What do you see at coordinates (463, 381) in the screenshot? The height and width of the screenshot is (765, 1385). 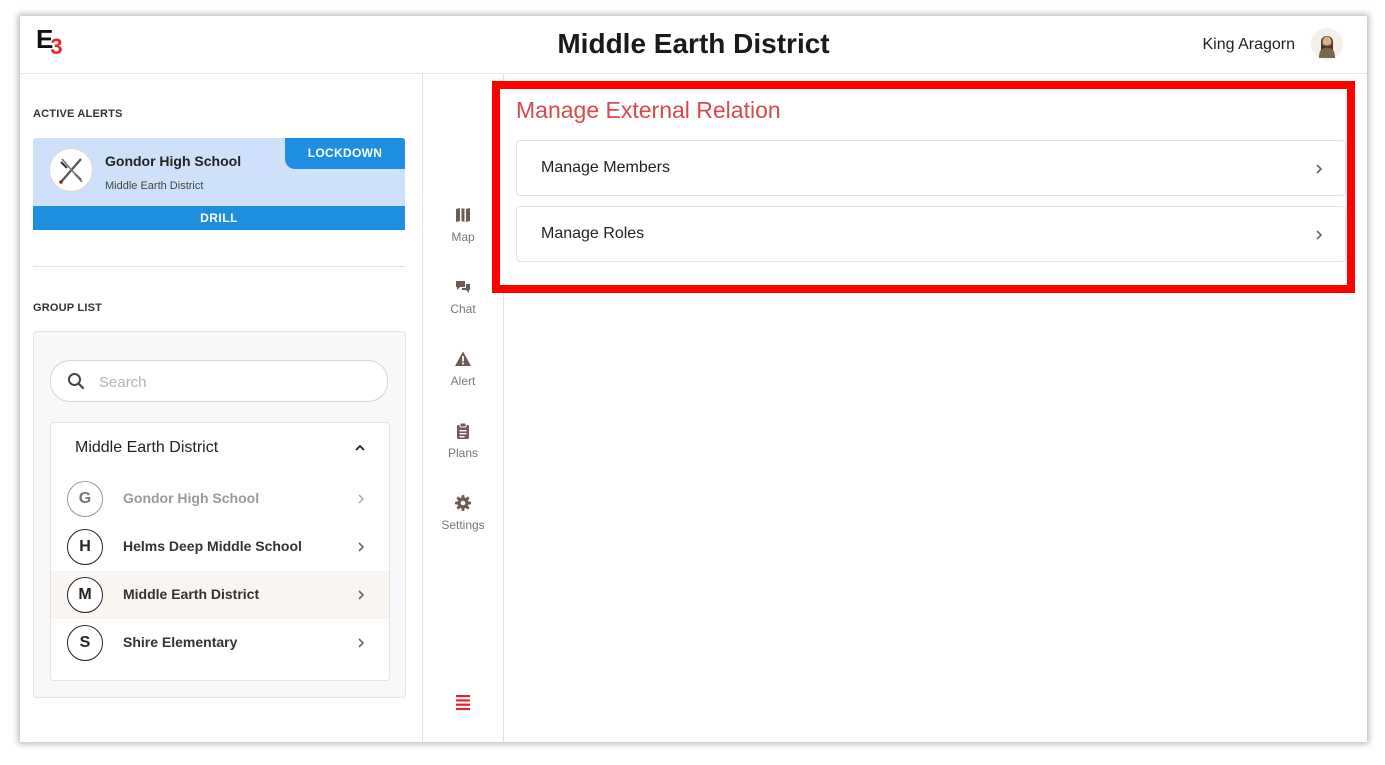 I see `nav-label-alert: Alert` at bounding box center [463, 381].